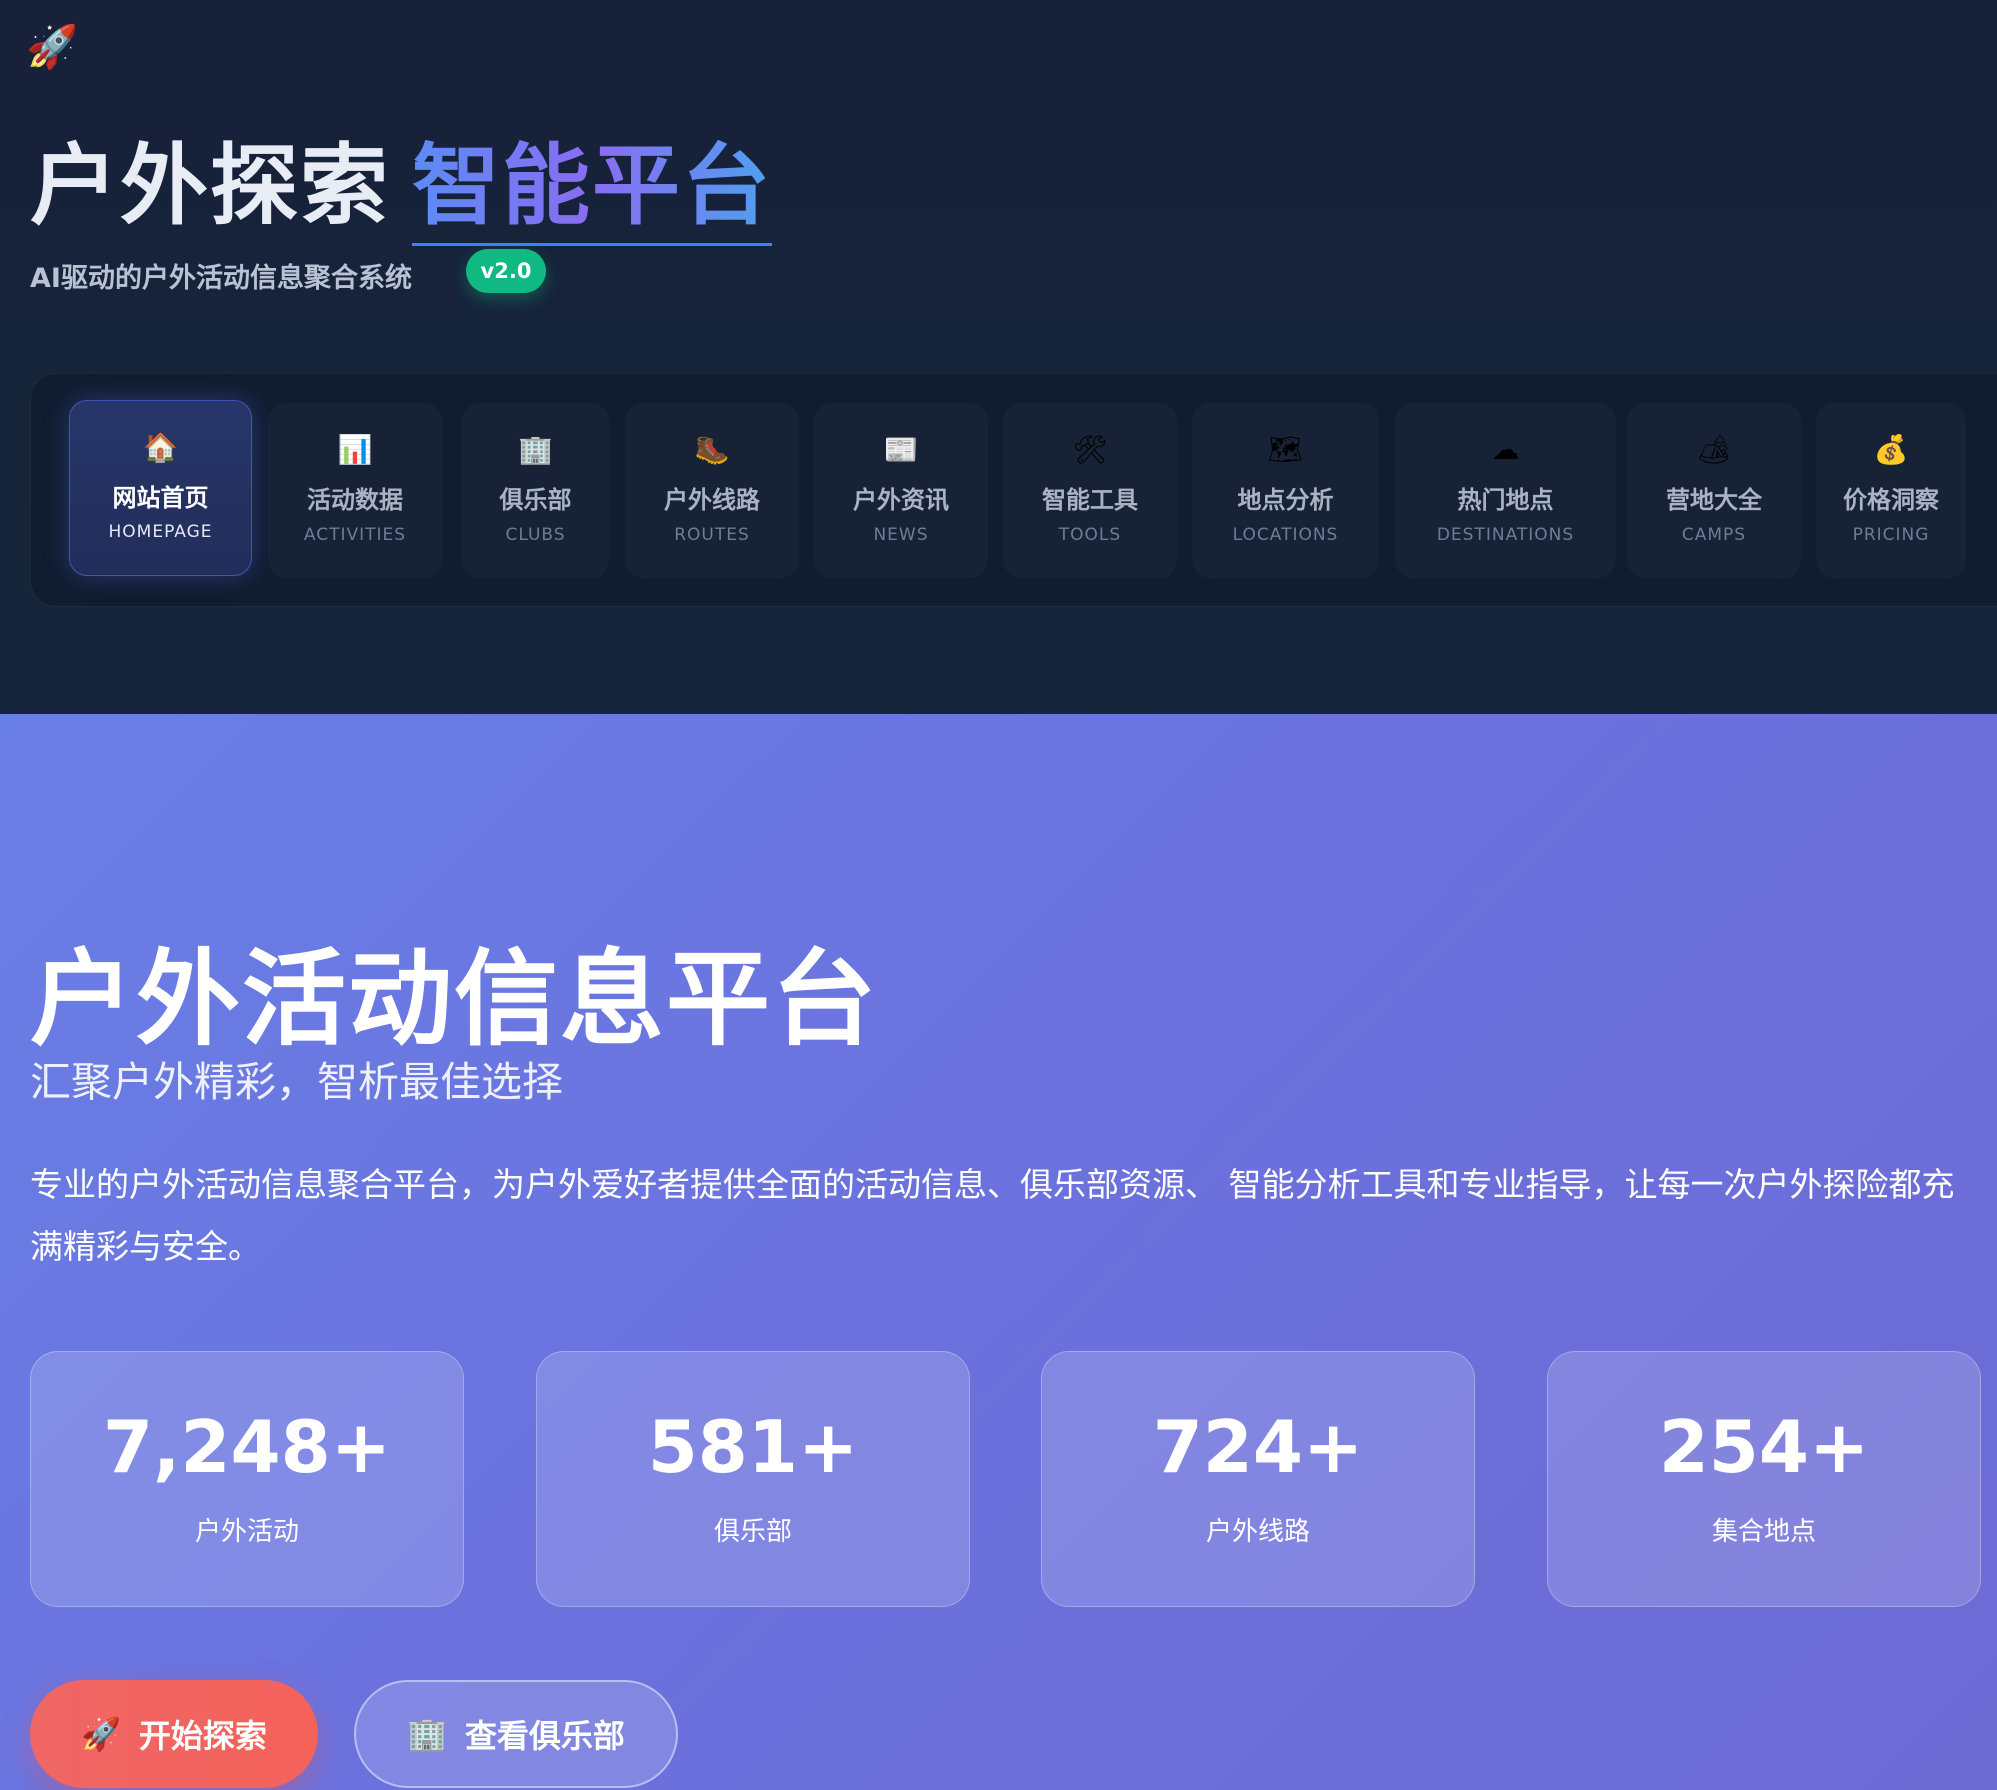 Image resolution: width=1997 pixels, height=1790 pixels. Describe the element at coordinates (1764, 1446) in the screenshot. I see `stat-value: 254+` at that location.